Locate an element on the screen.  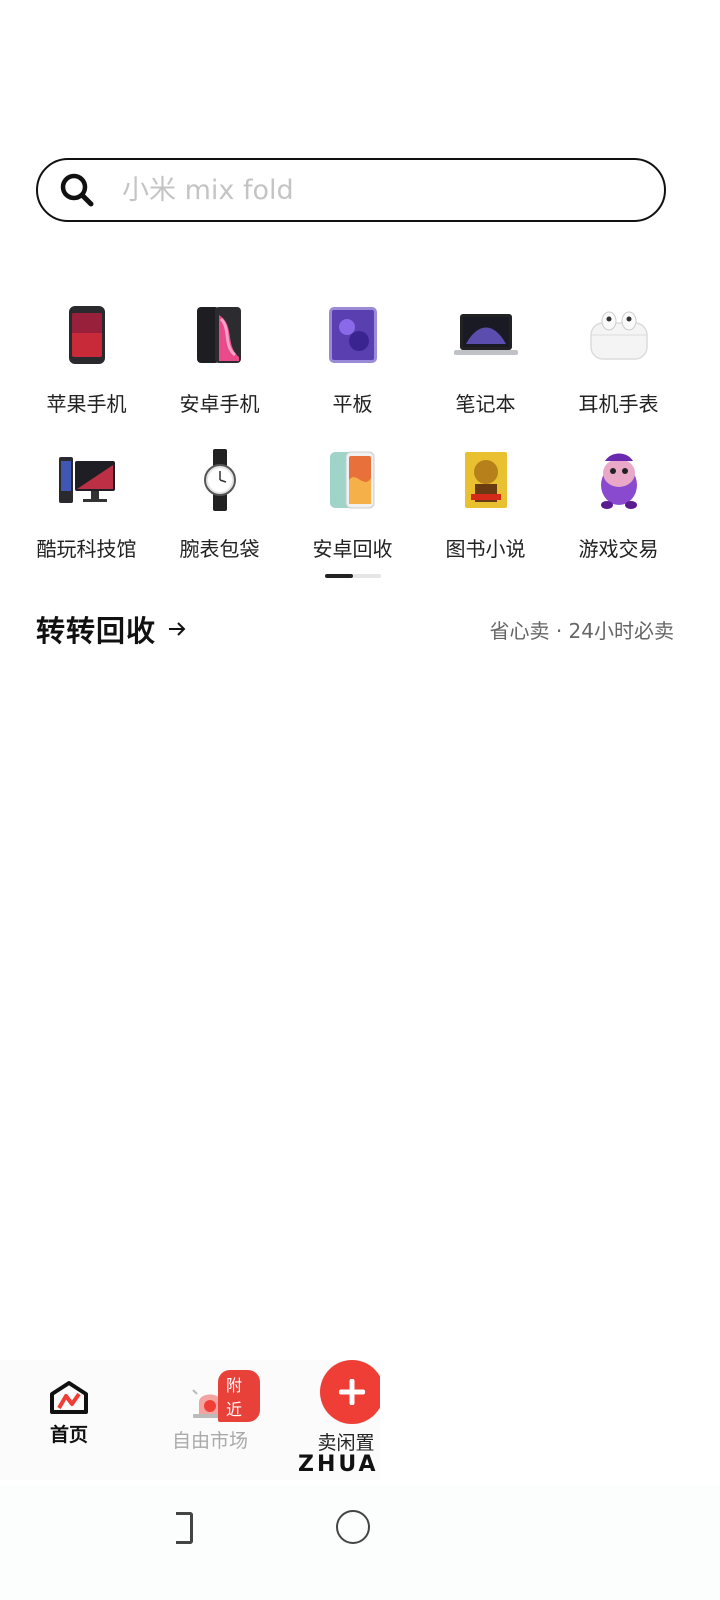
category-label: 腕表包袋 is located at coordinates (219, 549).